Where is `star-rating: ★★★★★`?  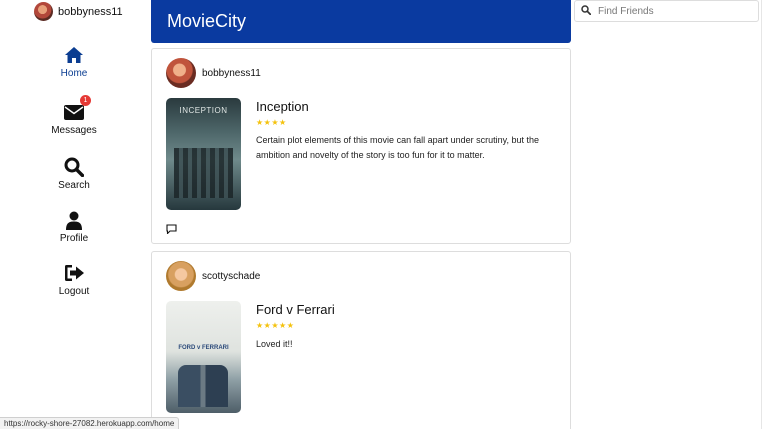
star-rating: ★★★★★ is located at coordinates (275, 325).